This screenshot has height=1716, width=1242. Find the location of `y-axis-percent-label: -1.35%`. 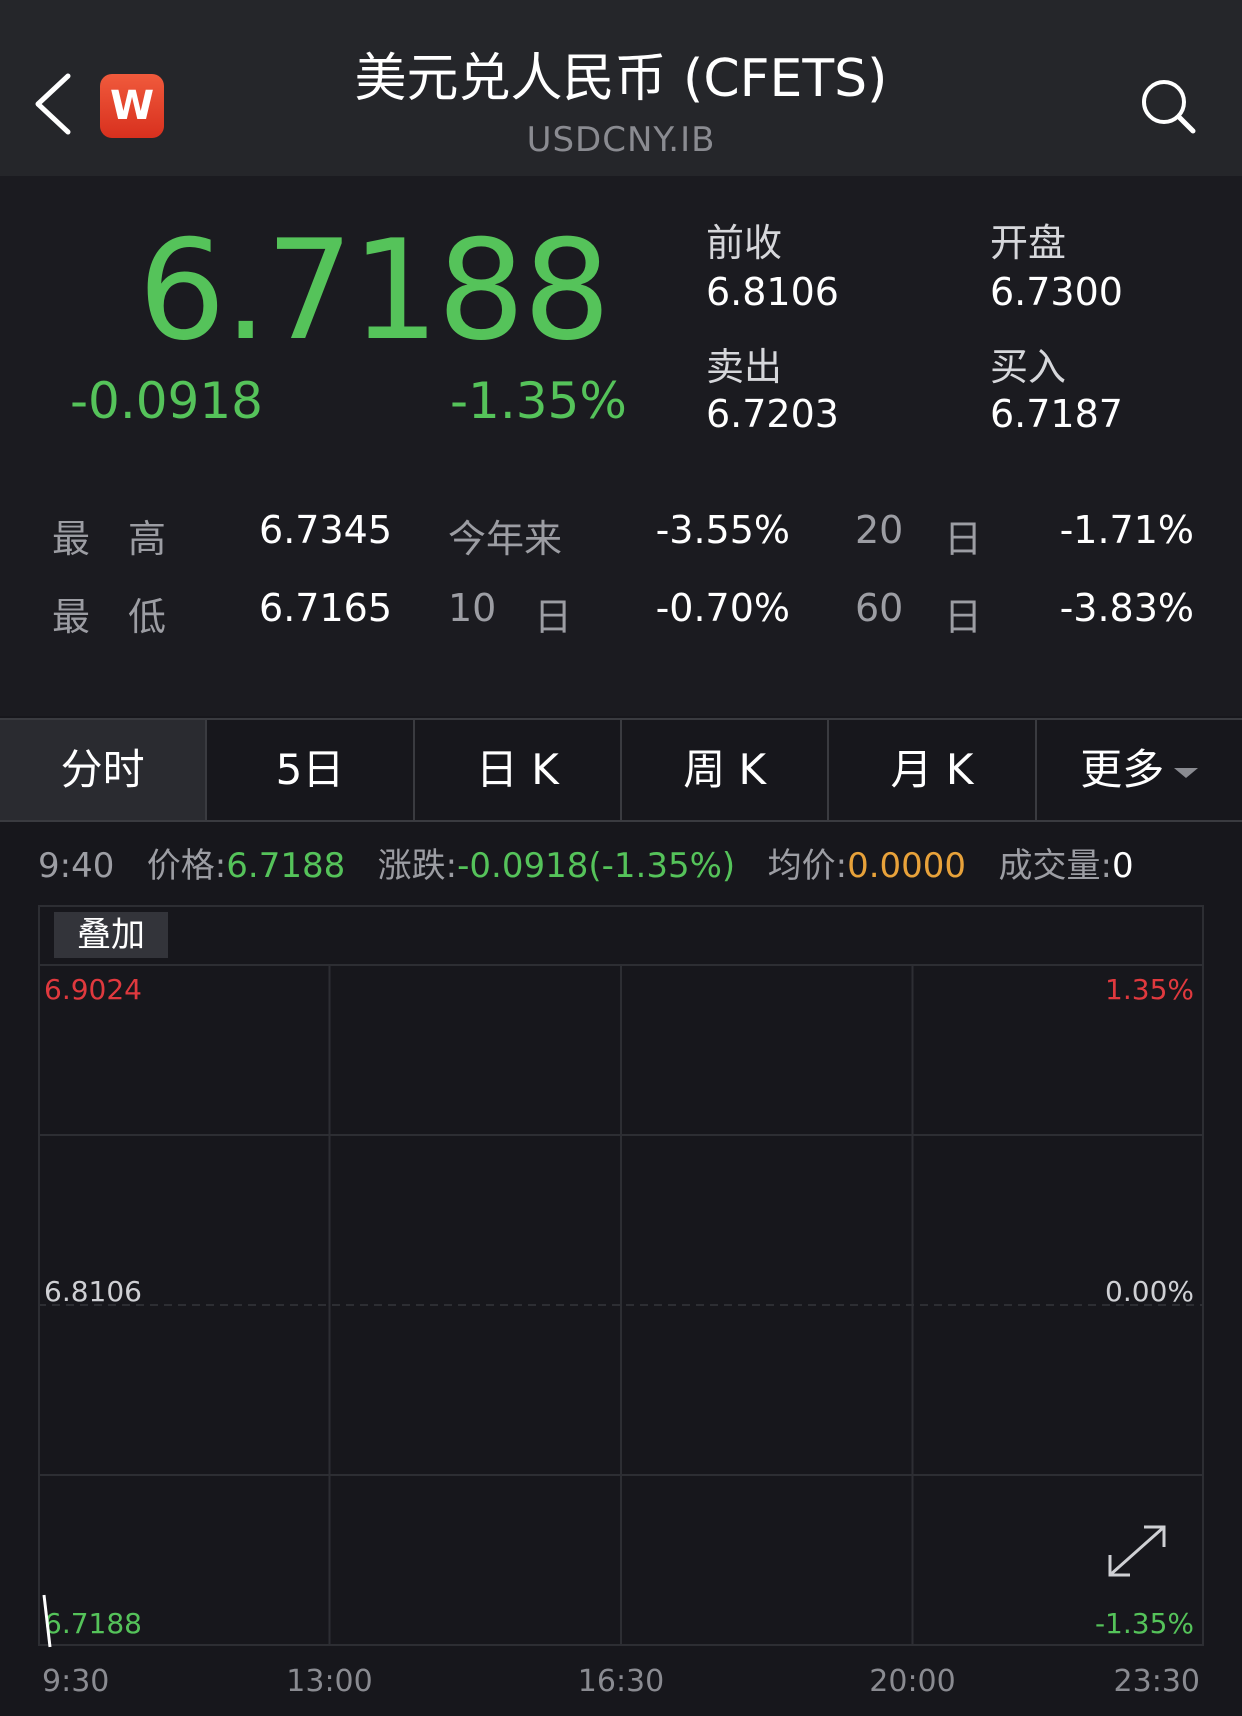

y-axis-percent-label: -1.35% is located at coordinates (1144, 1623).